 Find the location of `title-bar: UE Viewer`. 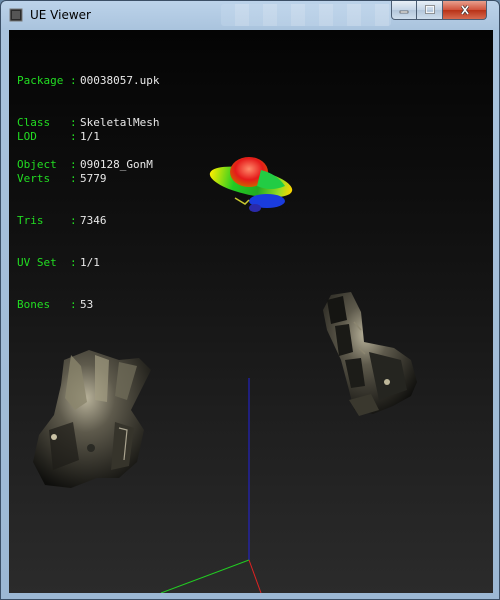

title-bar: UE Viewer is located at coordinates (250, 15).